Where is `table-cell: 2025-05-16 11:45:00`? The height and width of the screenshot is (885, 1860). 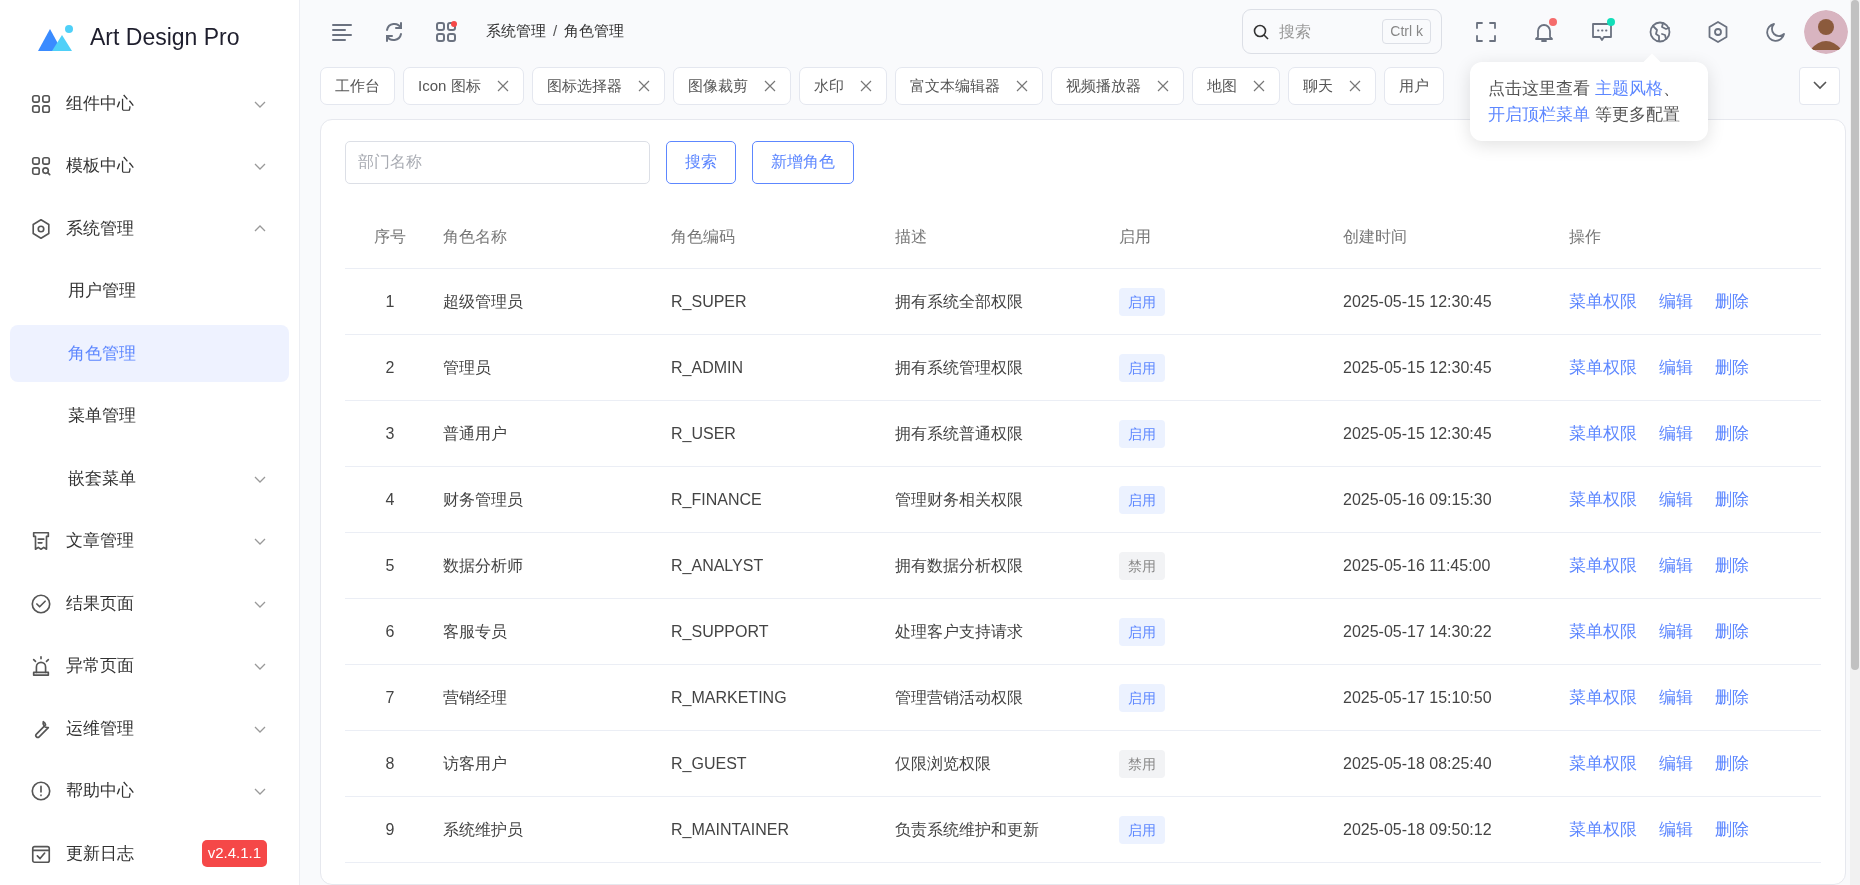
table-cell: 2025-05-16 11:45:00 is located at coordinates (1448, 565).